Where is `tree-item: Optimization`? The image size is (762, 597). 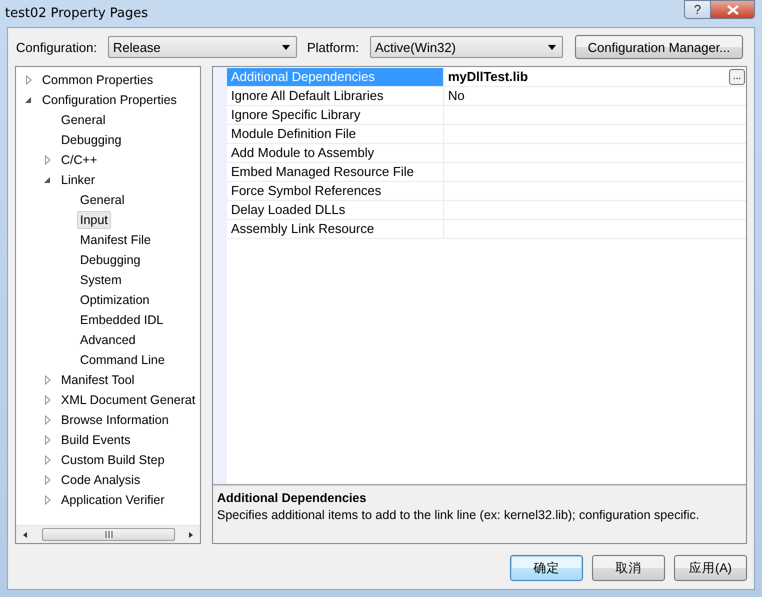 tree-item: Optimization is located at coordinates (114, 300).